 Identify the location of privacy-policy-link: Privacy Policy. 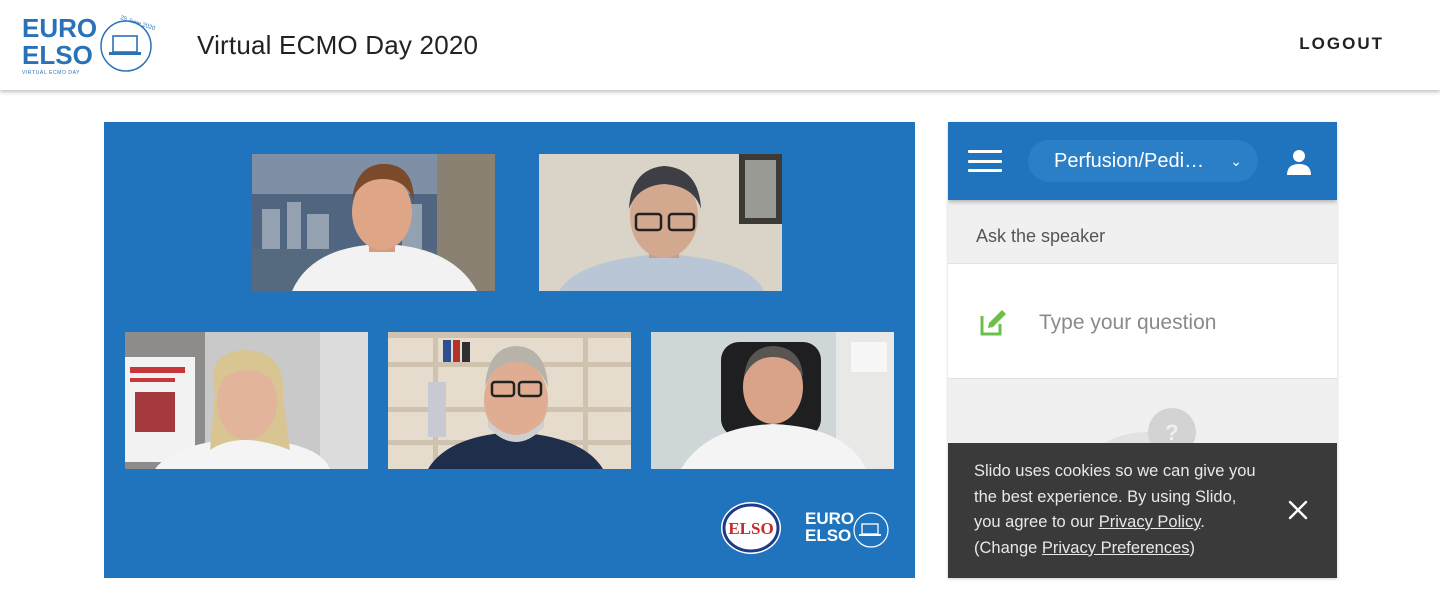
(1149, 522).